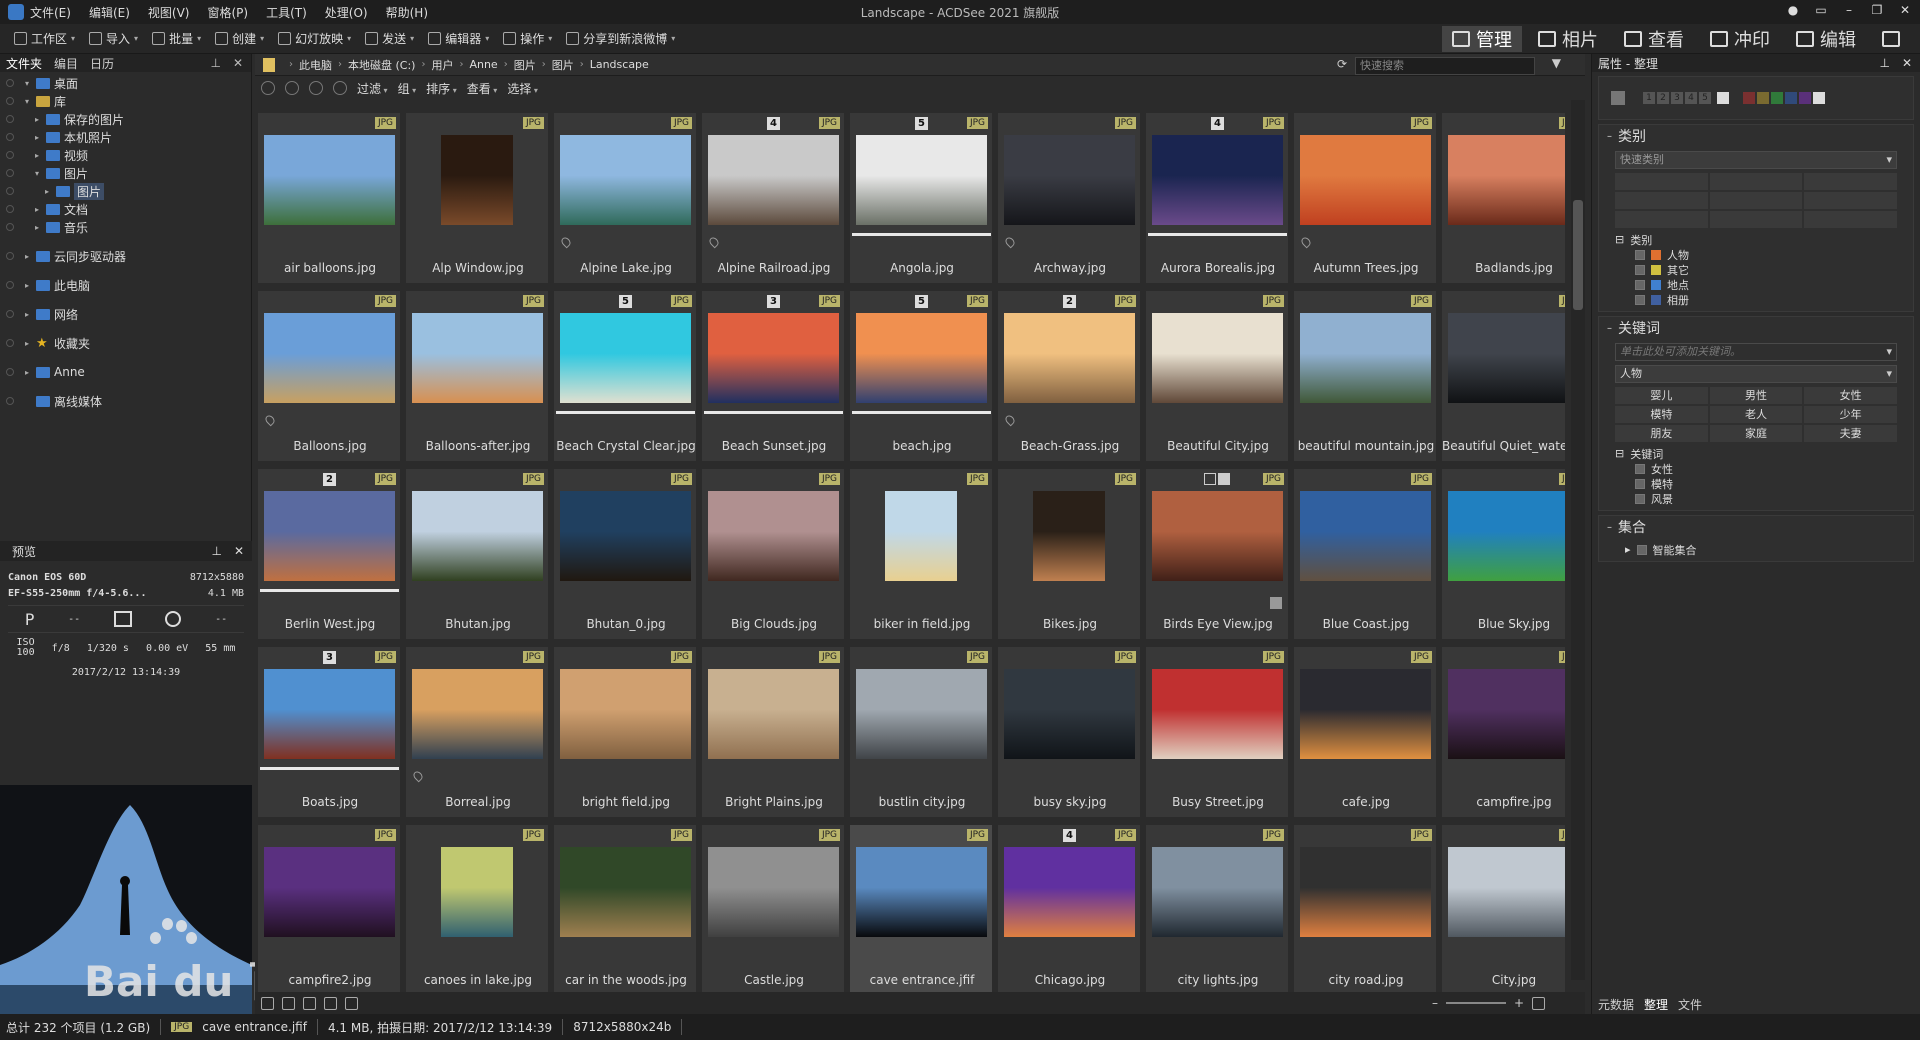  What do you see at coordinates (125, 227) in the screenshot?
I see `tree-node: ▸ 音乐` at bounding box center [125, 227].